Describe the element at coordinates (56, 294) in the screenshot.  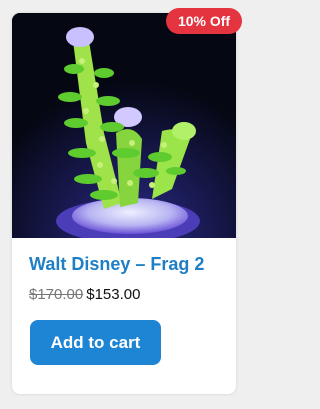
I see `original-price: $170.00` at that location.